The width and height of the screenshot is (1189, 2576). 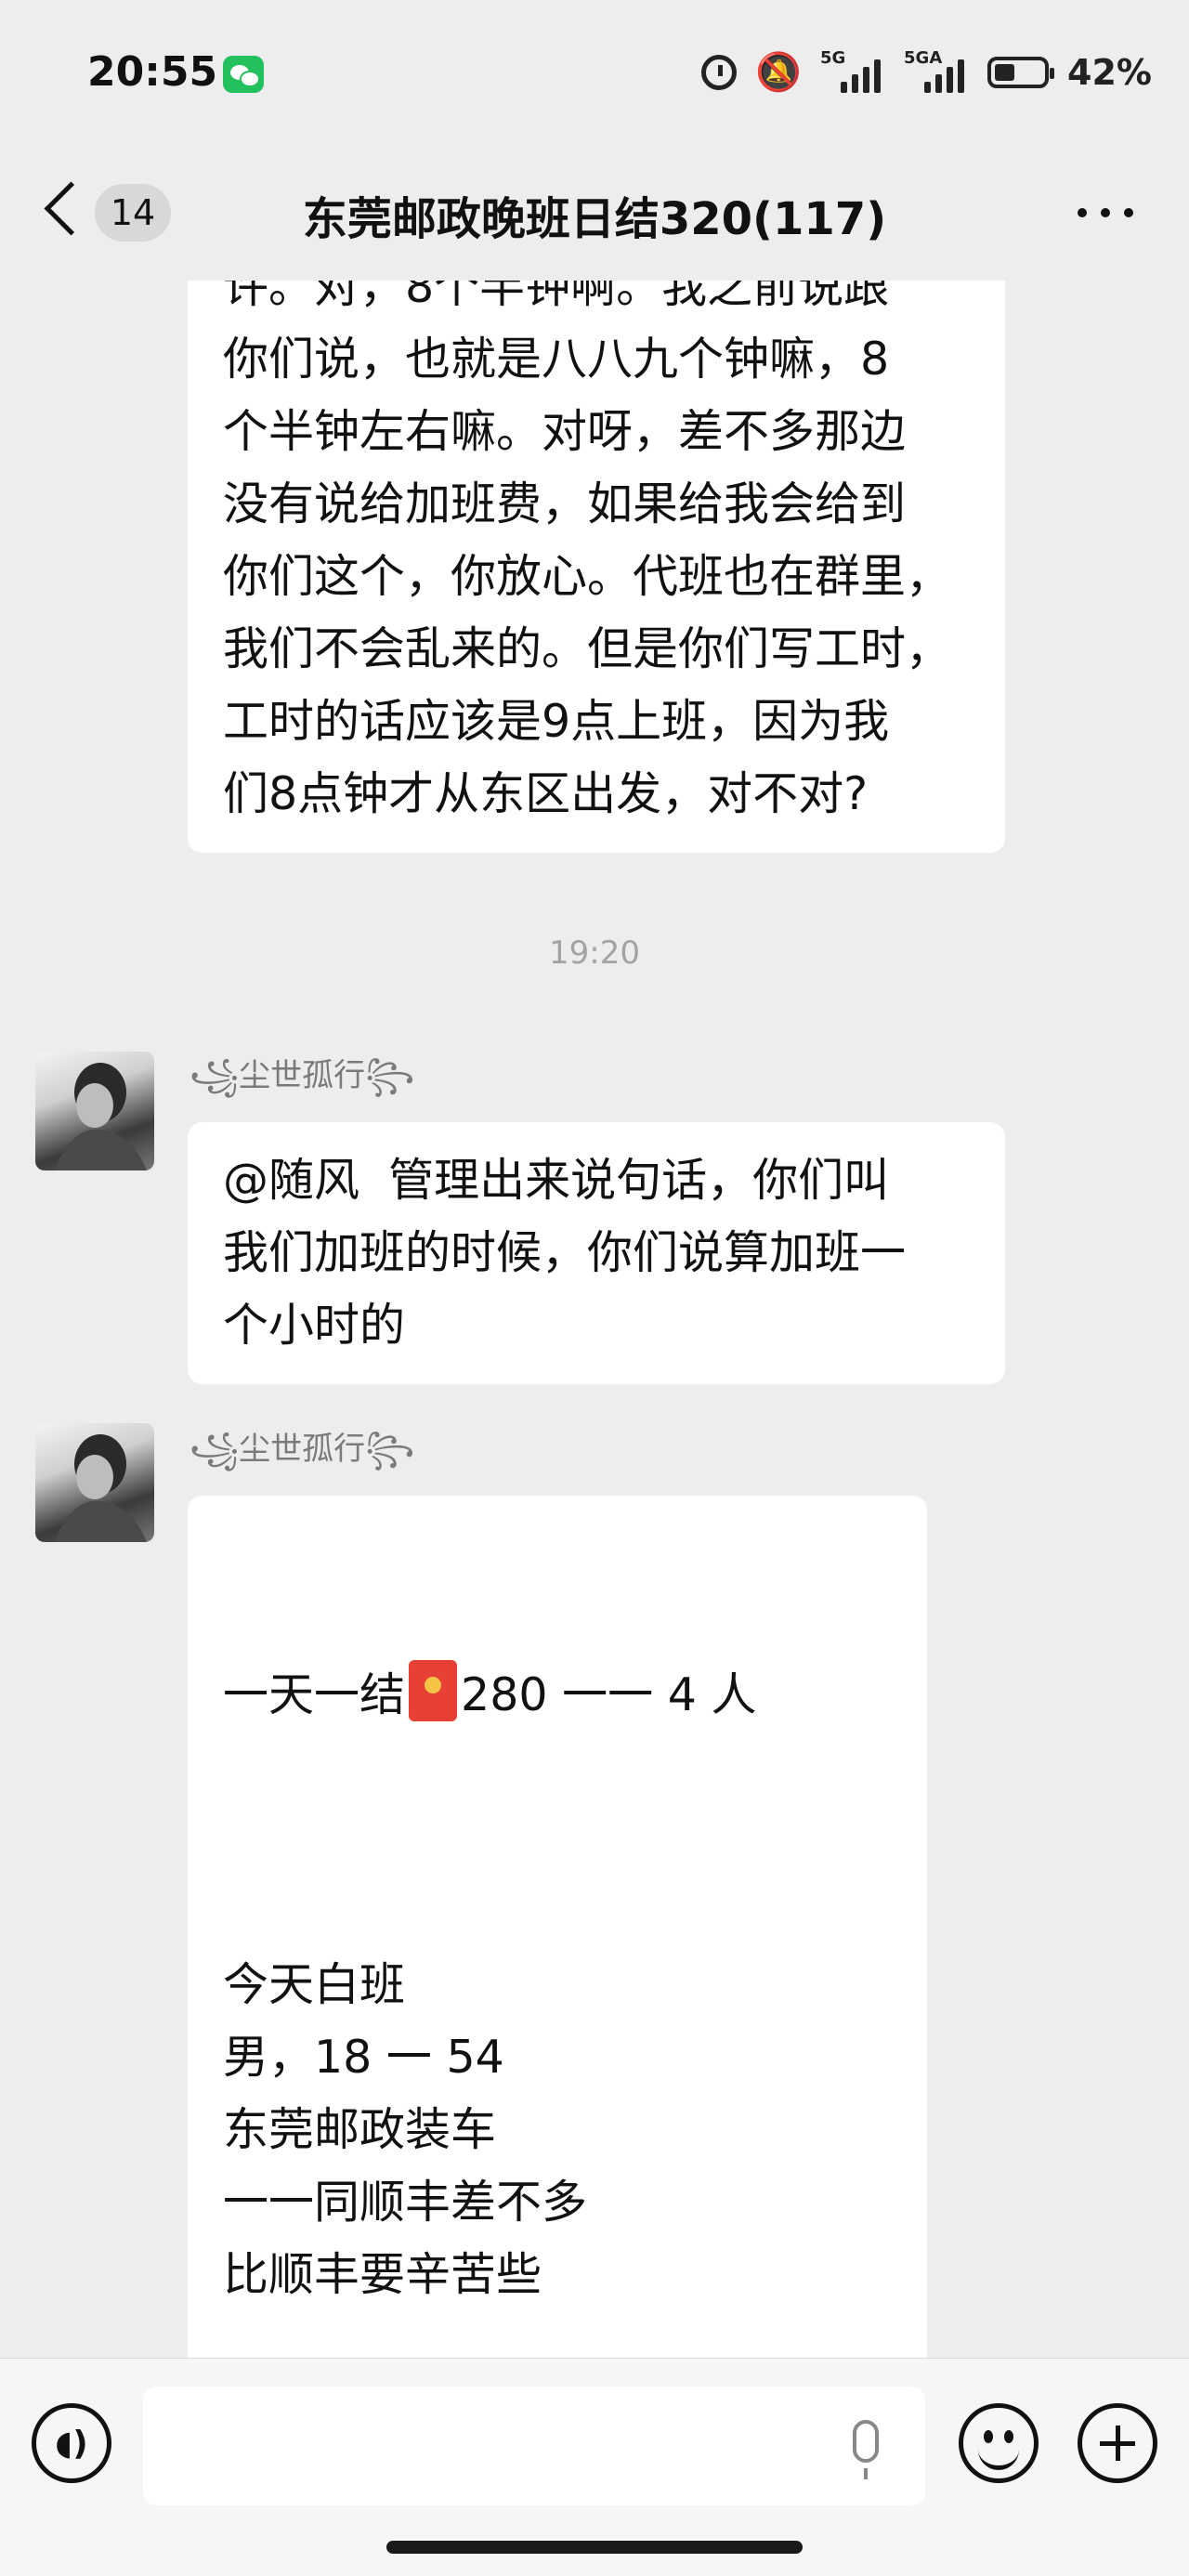 What do you see at coordinates (999, 2443) in the screenshot?
I see `emoji-icon` at bounding box center [999, 2443].